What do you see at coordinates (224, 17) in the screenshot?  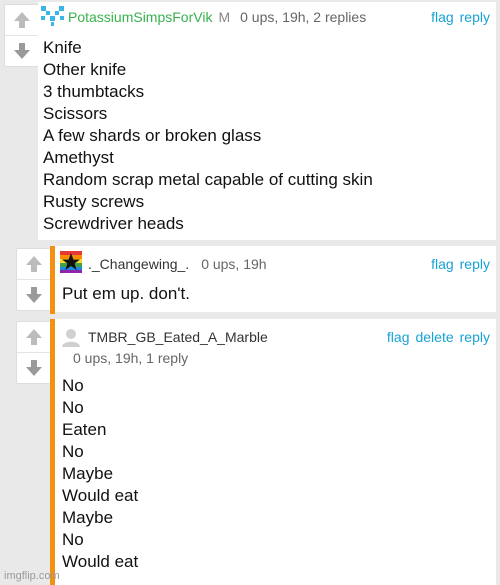 I see `mod-badge: M` at bounding box center [224, 17].